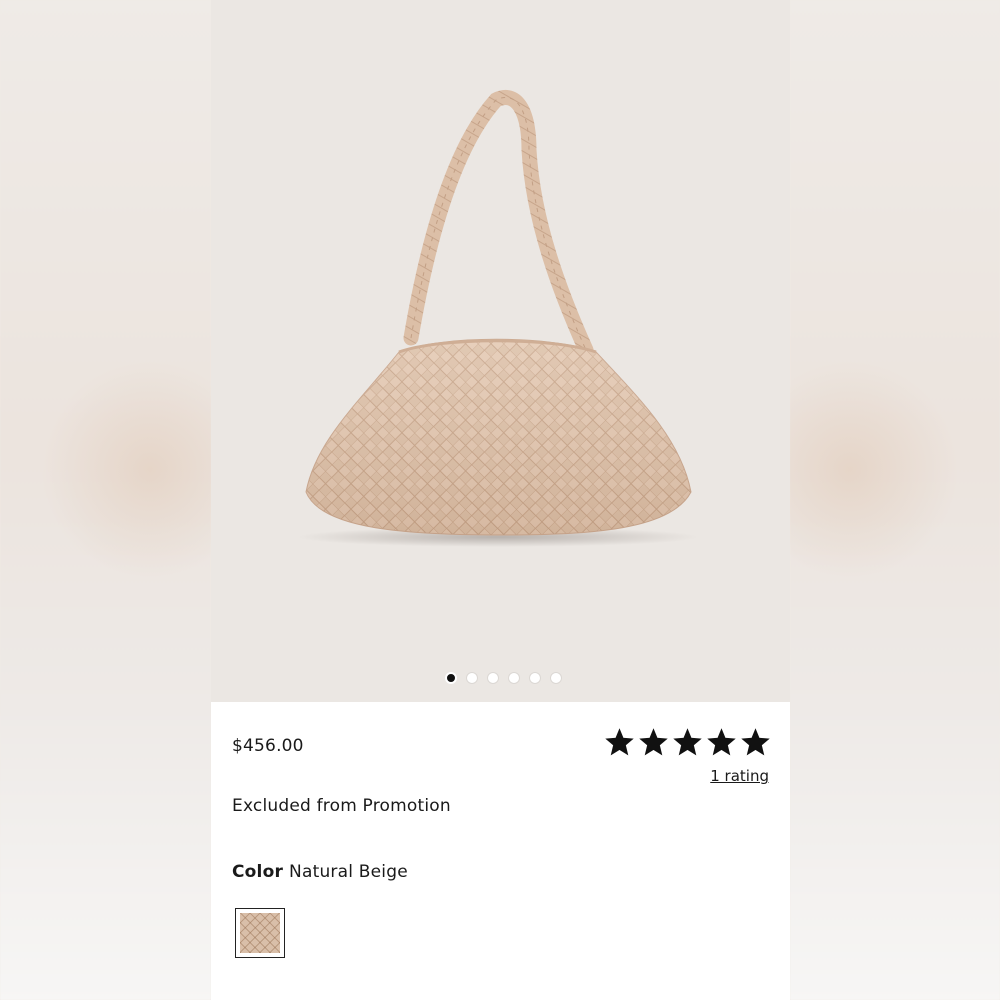 The height and width of the screenshot is (1000, 1000). I want to click on color-value: Natural Beige, so click(348, 872).